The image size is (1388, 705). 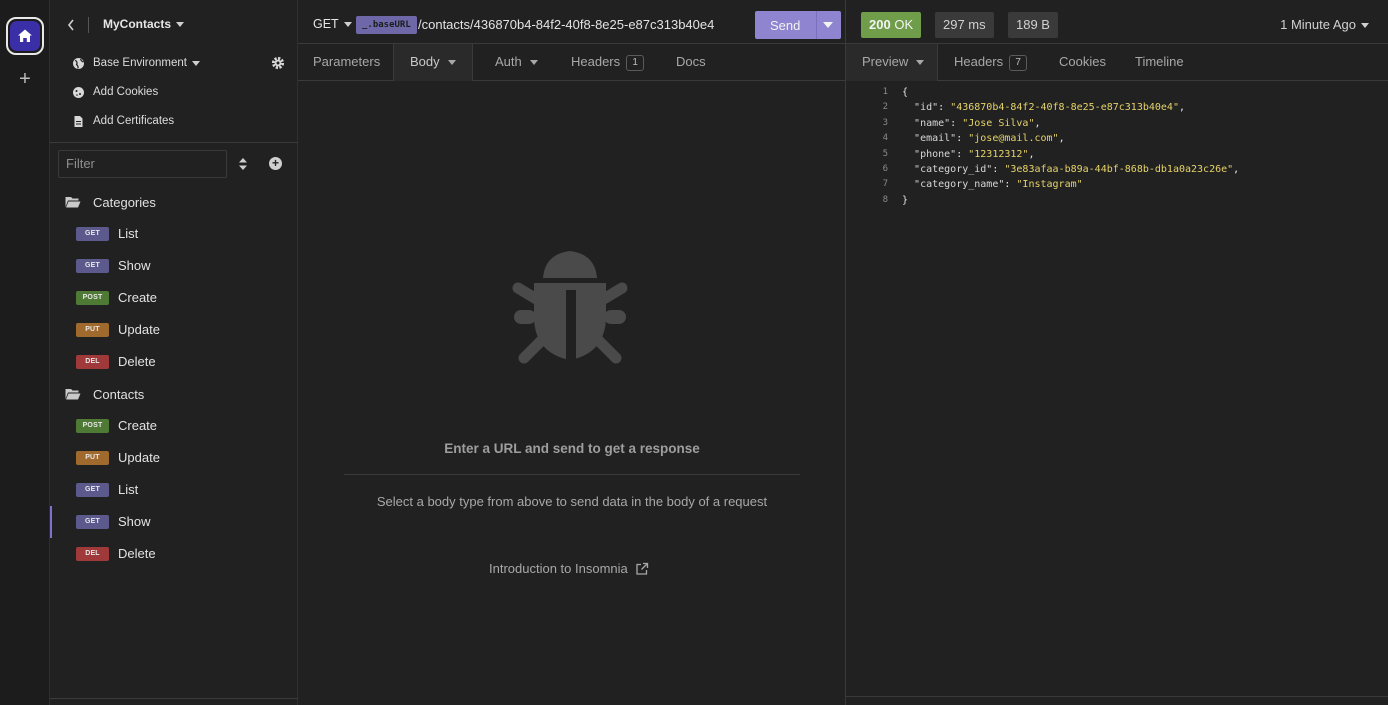 I want to click on home-icon, so click(x=25, y=36).